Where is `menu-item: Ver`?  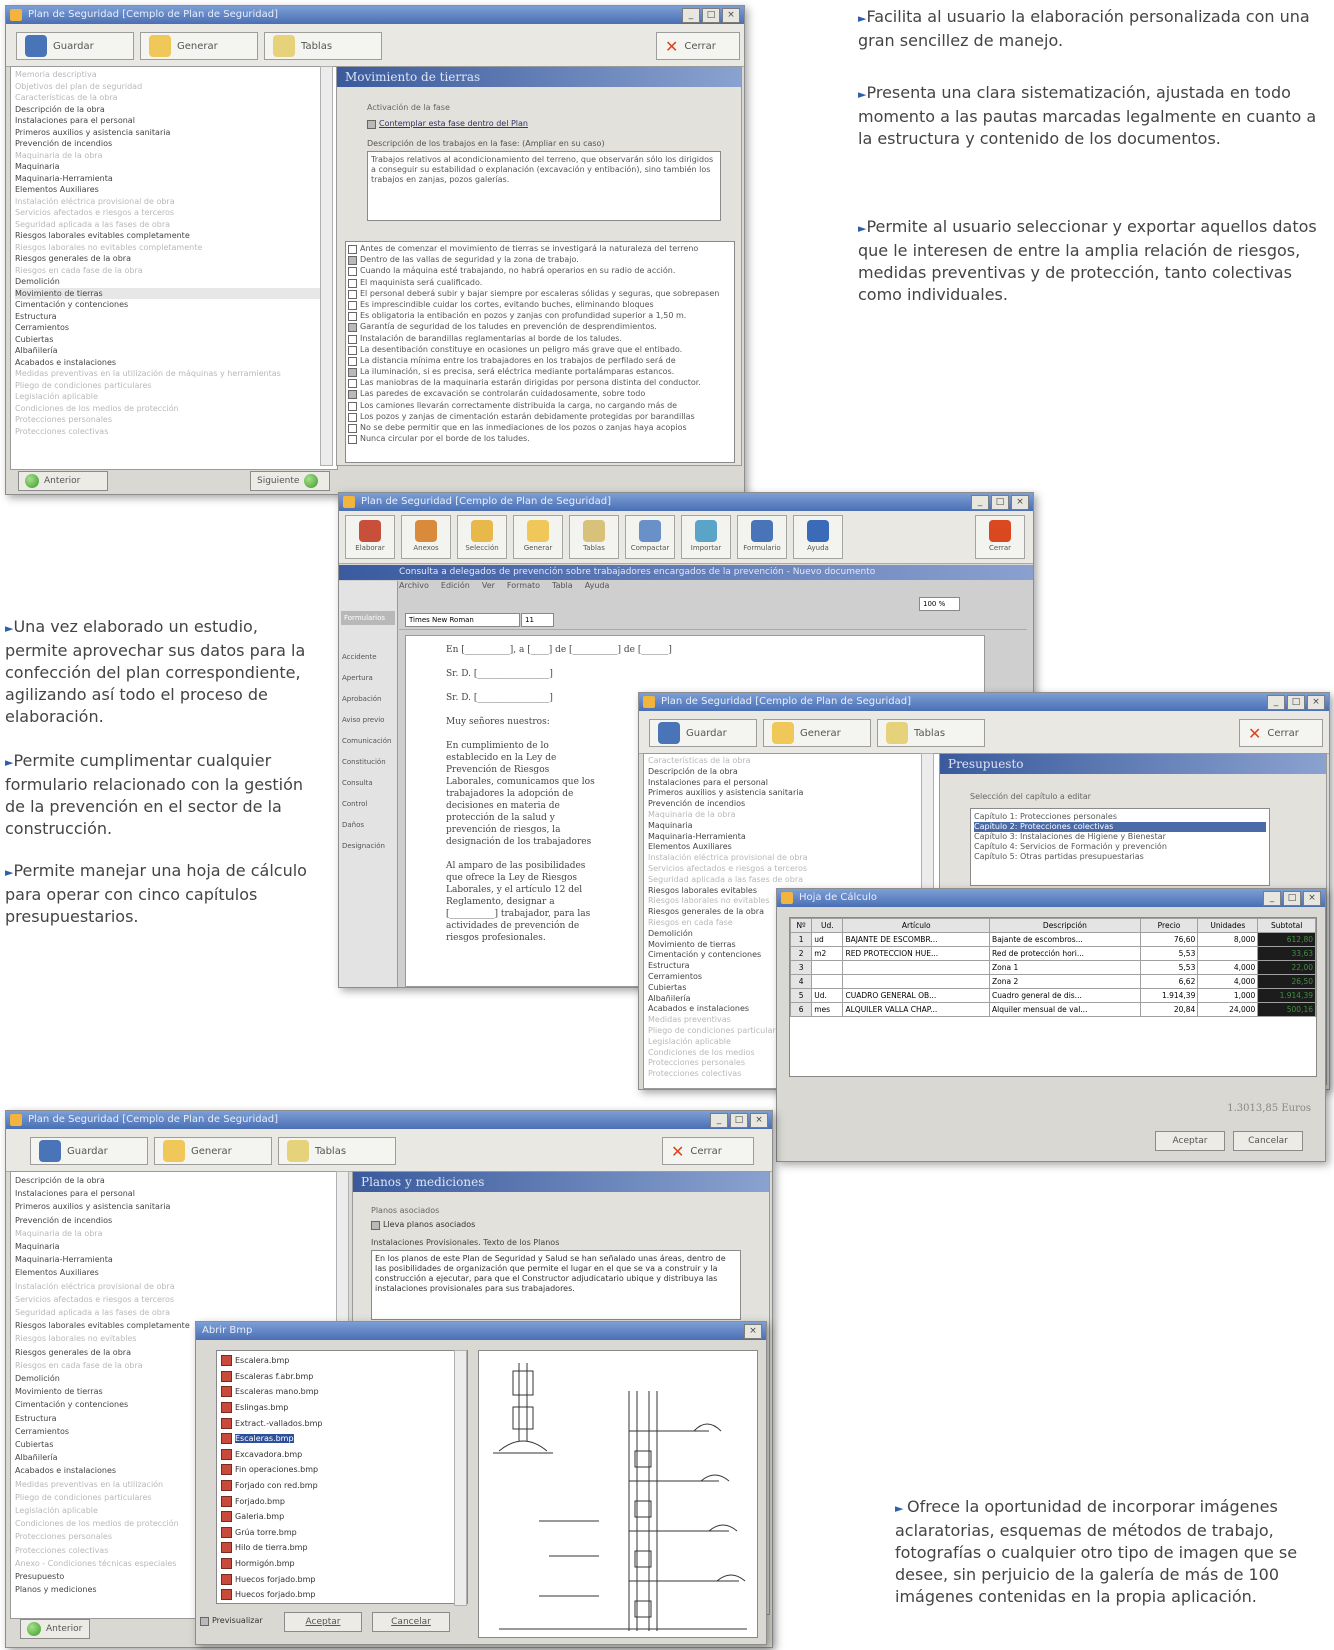
menu-item: Ver is located at coordinates (488, 587).